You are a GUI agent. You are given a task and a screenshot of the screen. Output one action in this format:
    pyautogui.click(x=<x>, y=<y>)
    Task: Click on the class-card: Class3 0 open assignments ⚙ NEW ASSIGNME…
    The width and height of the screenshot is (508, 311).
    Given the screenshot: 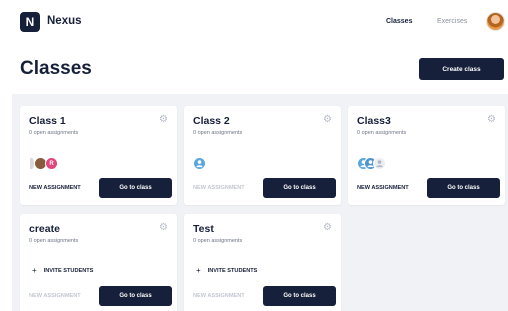 What is the action you would take?
    pyautogui.click(x=426, y=155)
    